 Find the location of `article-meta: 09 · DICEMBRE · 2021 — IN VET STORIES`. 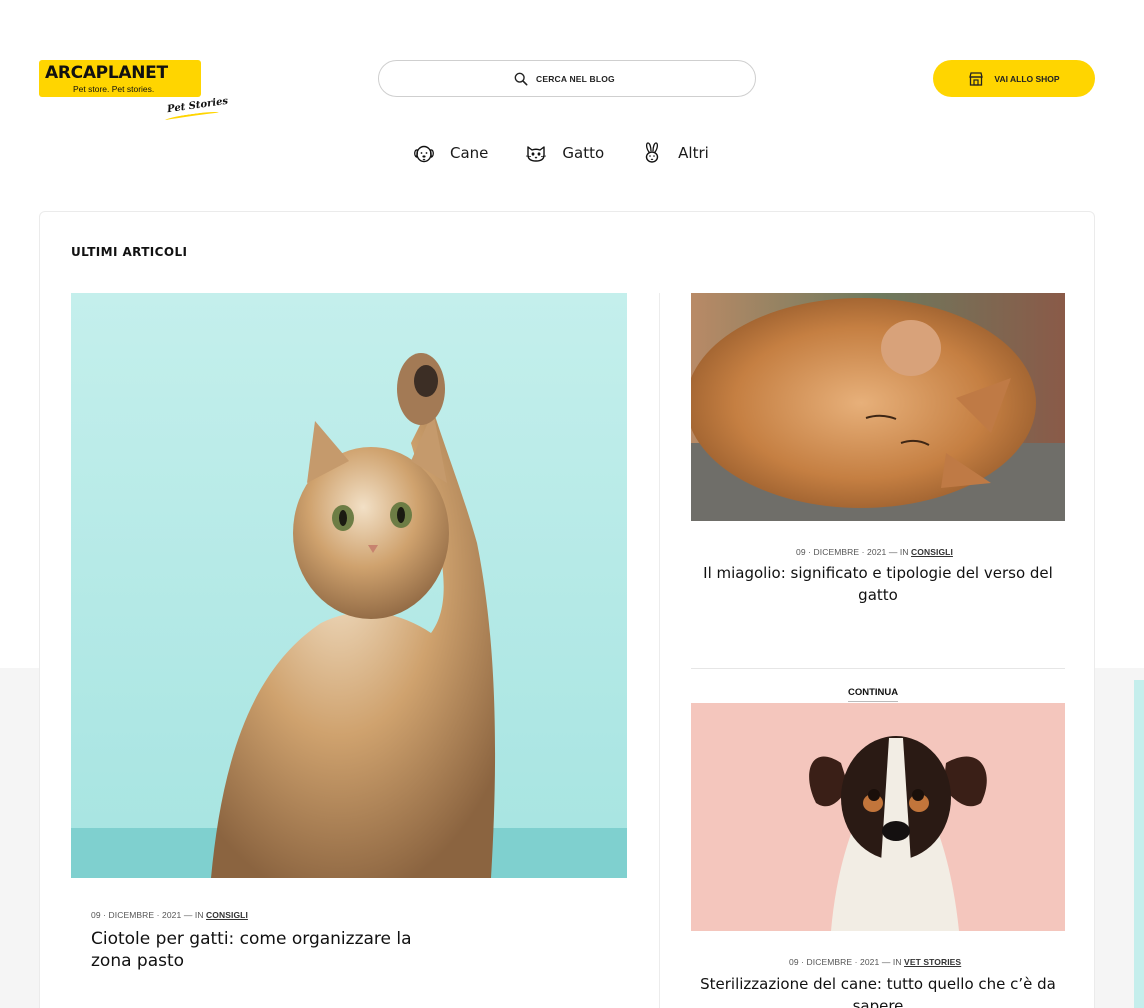

article-meta: 09 · DICEMBRE · 2021 — IN VET STORIES is located at coordinates (875, 962).